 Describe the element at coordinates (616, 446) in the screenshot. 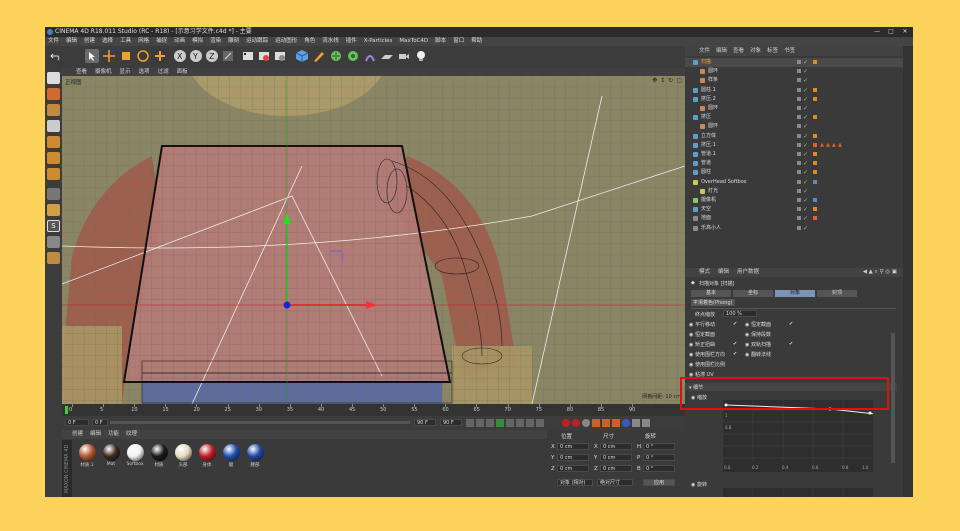

I see `size-x-field: 0 cm` at that location.